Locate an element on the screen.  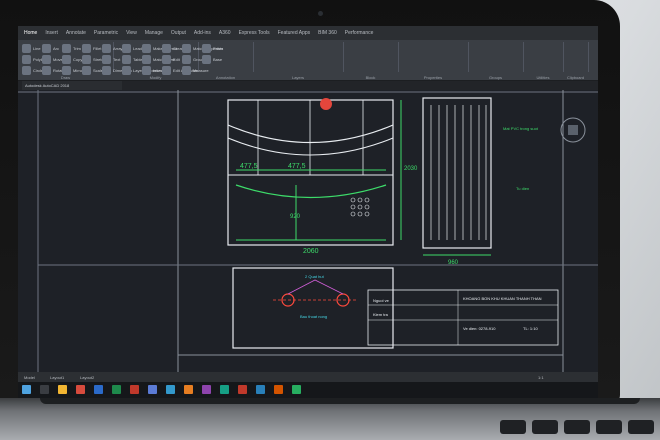
trim-icon is located at coordinates (66, 48).